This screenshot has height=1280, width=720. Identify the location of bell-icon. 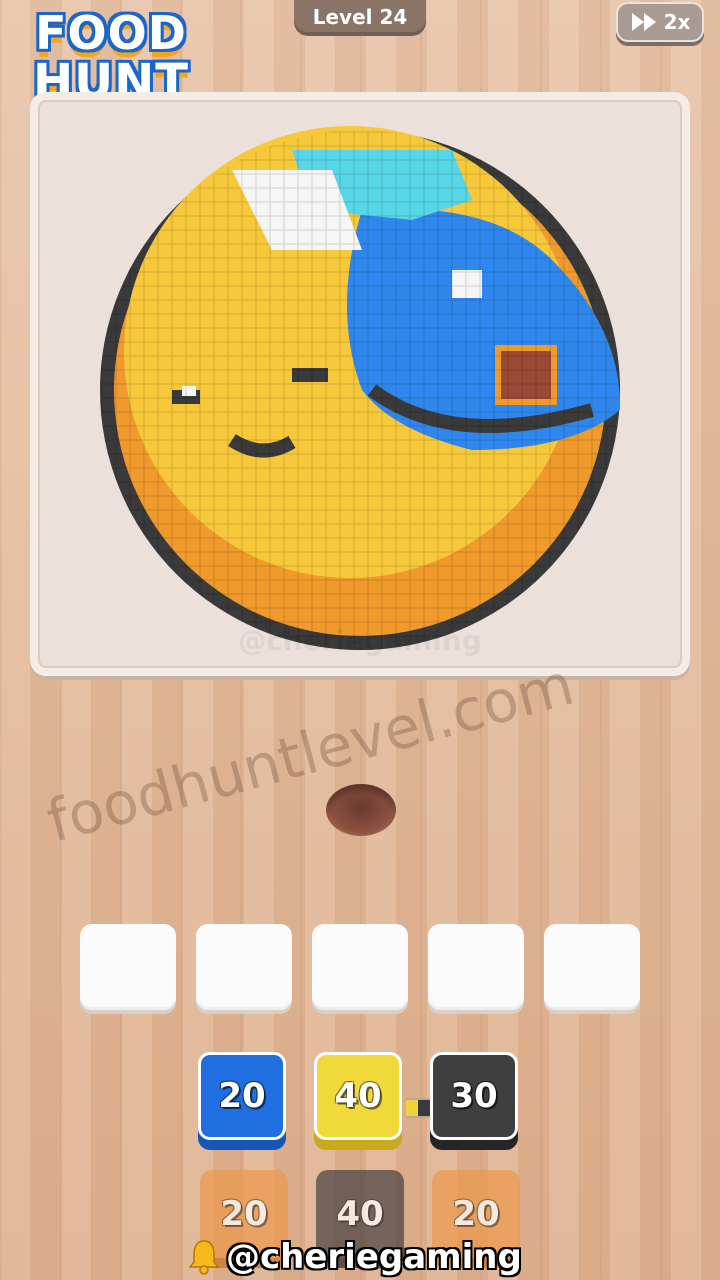
(204, 1257).